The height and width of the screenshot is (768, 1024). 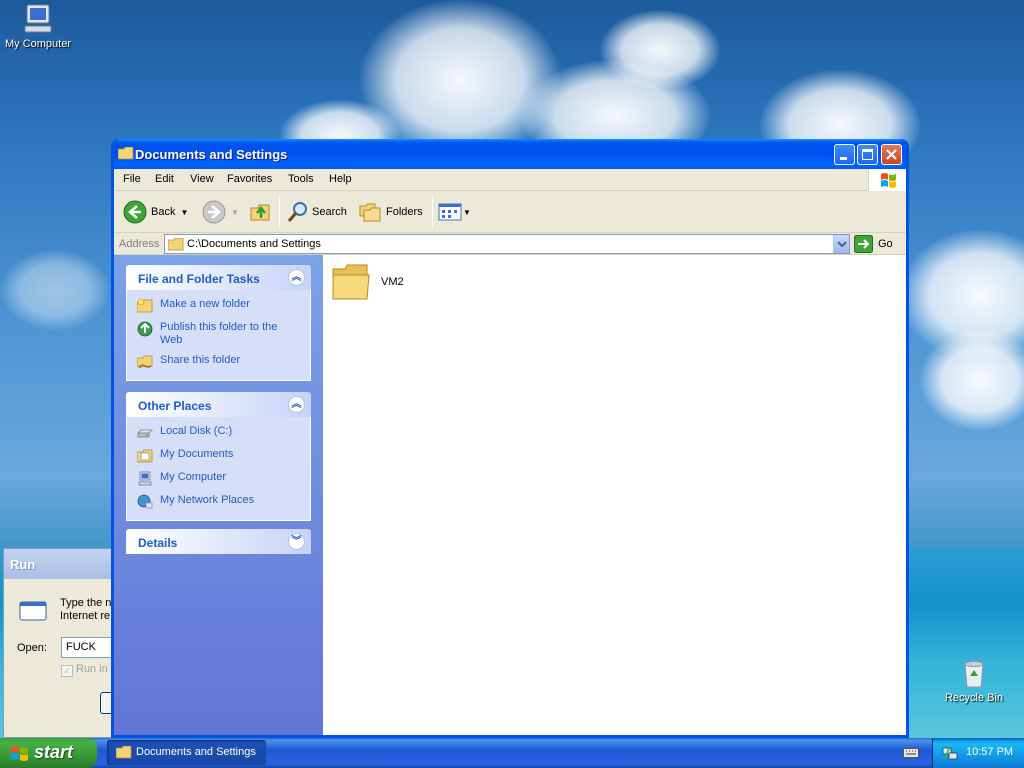 I want to click on folders-label: Folders, so click(x=404, y=212).